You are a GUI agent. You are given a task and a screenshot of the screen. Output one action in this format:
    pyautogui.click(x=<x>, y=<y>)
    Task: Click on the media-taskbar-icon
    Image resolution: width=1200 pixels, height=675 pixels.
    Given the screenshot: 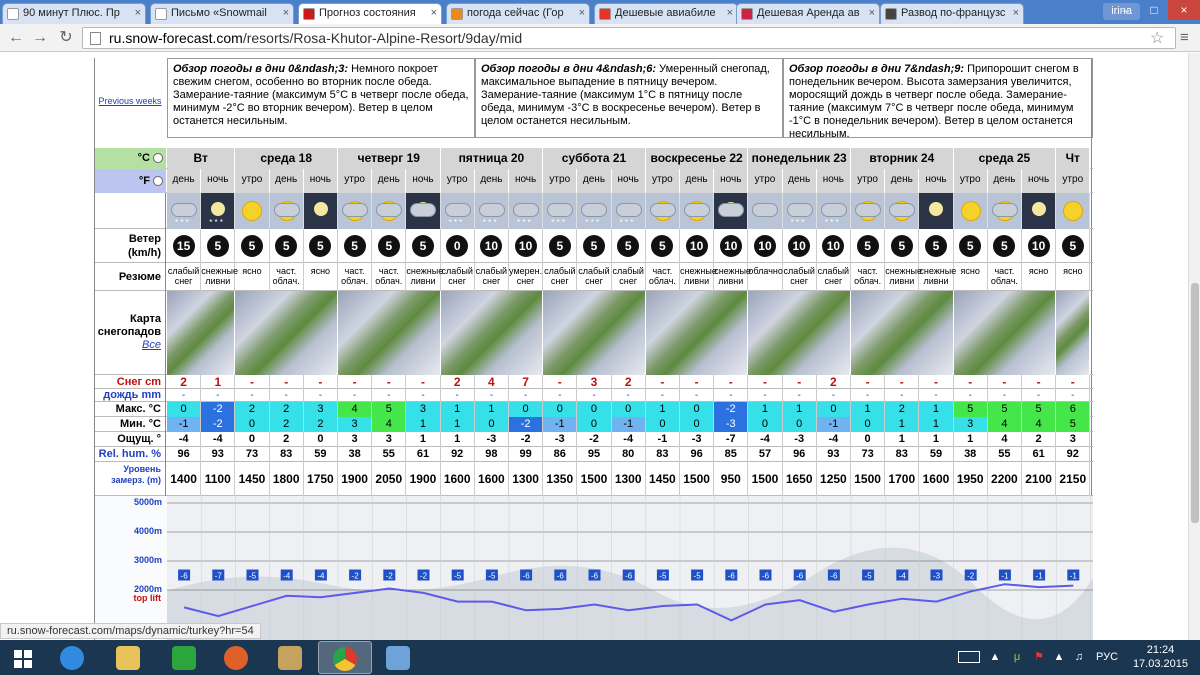 What is the action you would take?
    pyautogui.click(x=237, y=657)
    